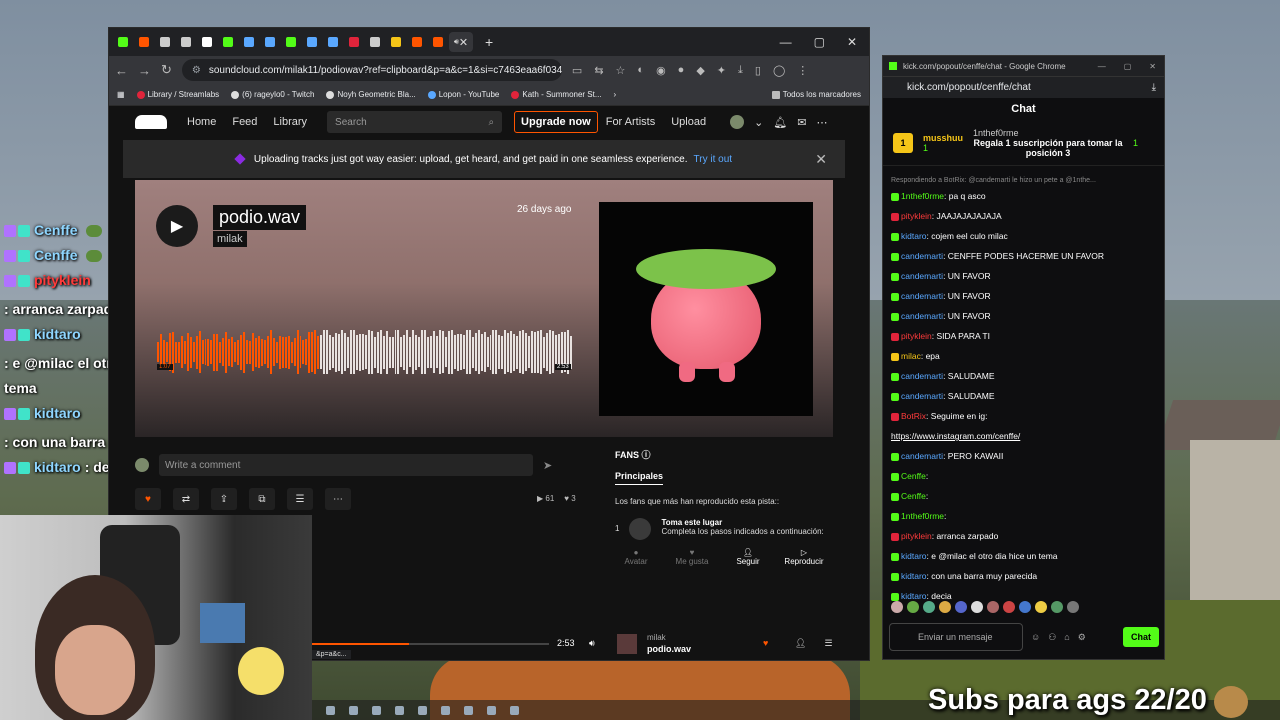  Describe the element at coordinates (758, 70) in the screenshot. I see `sidebar-icon: ▯` at that location.